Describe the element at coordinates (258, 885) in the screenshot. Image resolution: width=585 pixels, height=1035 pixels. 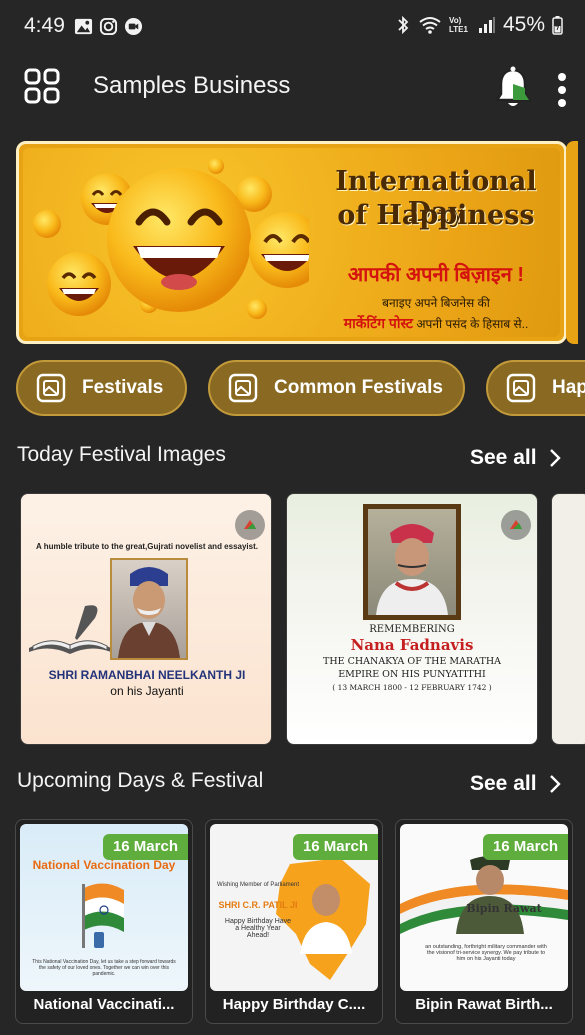
I see `image-top: Wishing Member of Parliament` at that location.